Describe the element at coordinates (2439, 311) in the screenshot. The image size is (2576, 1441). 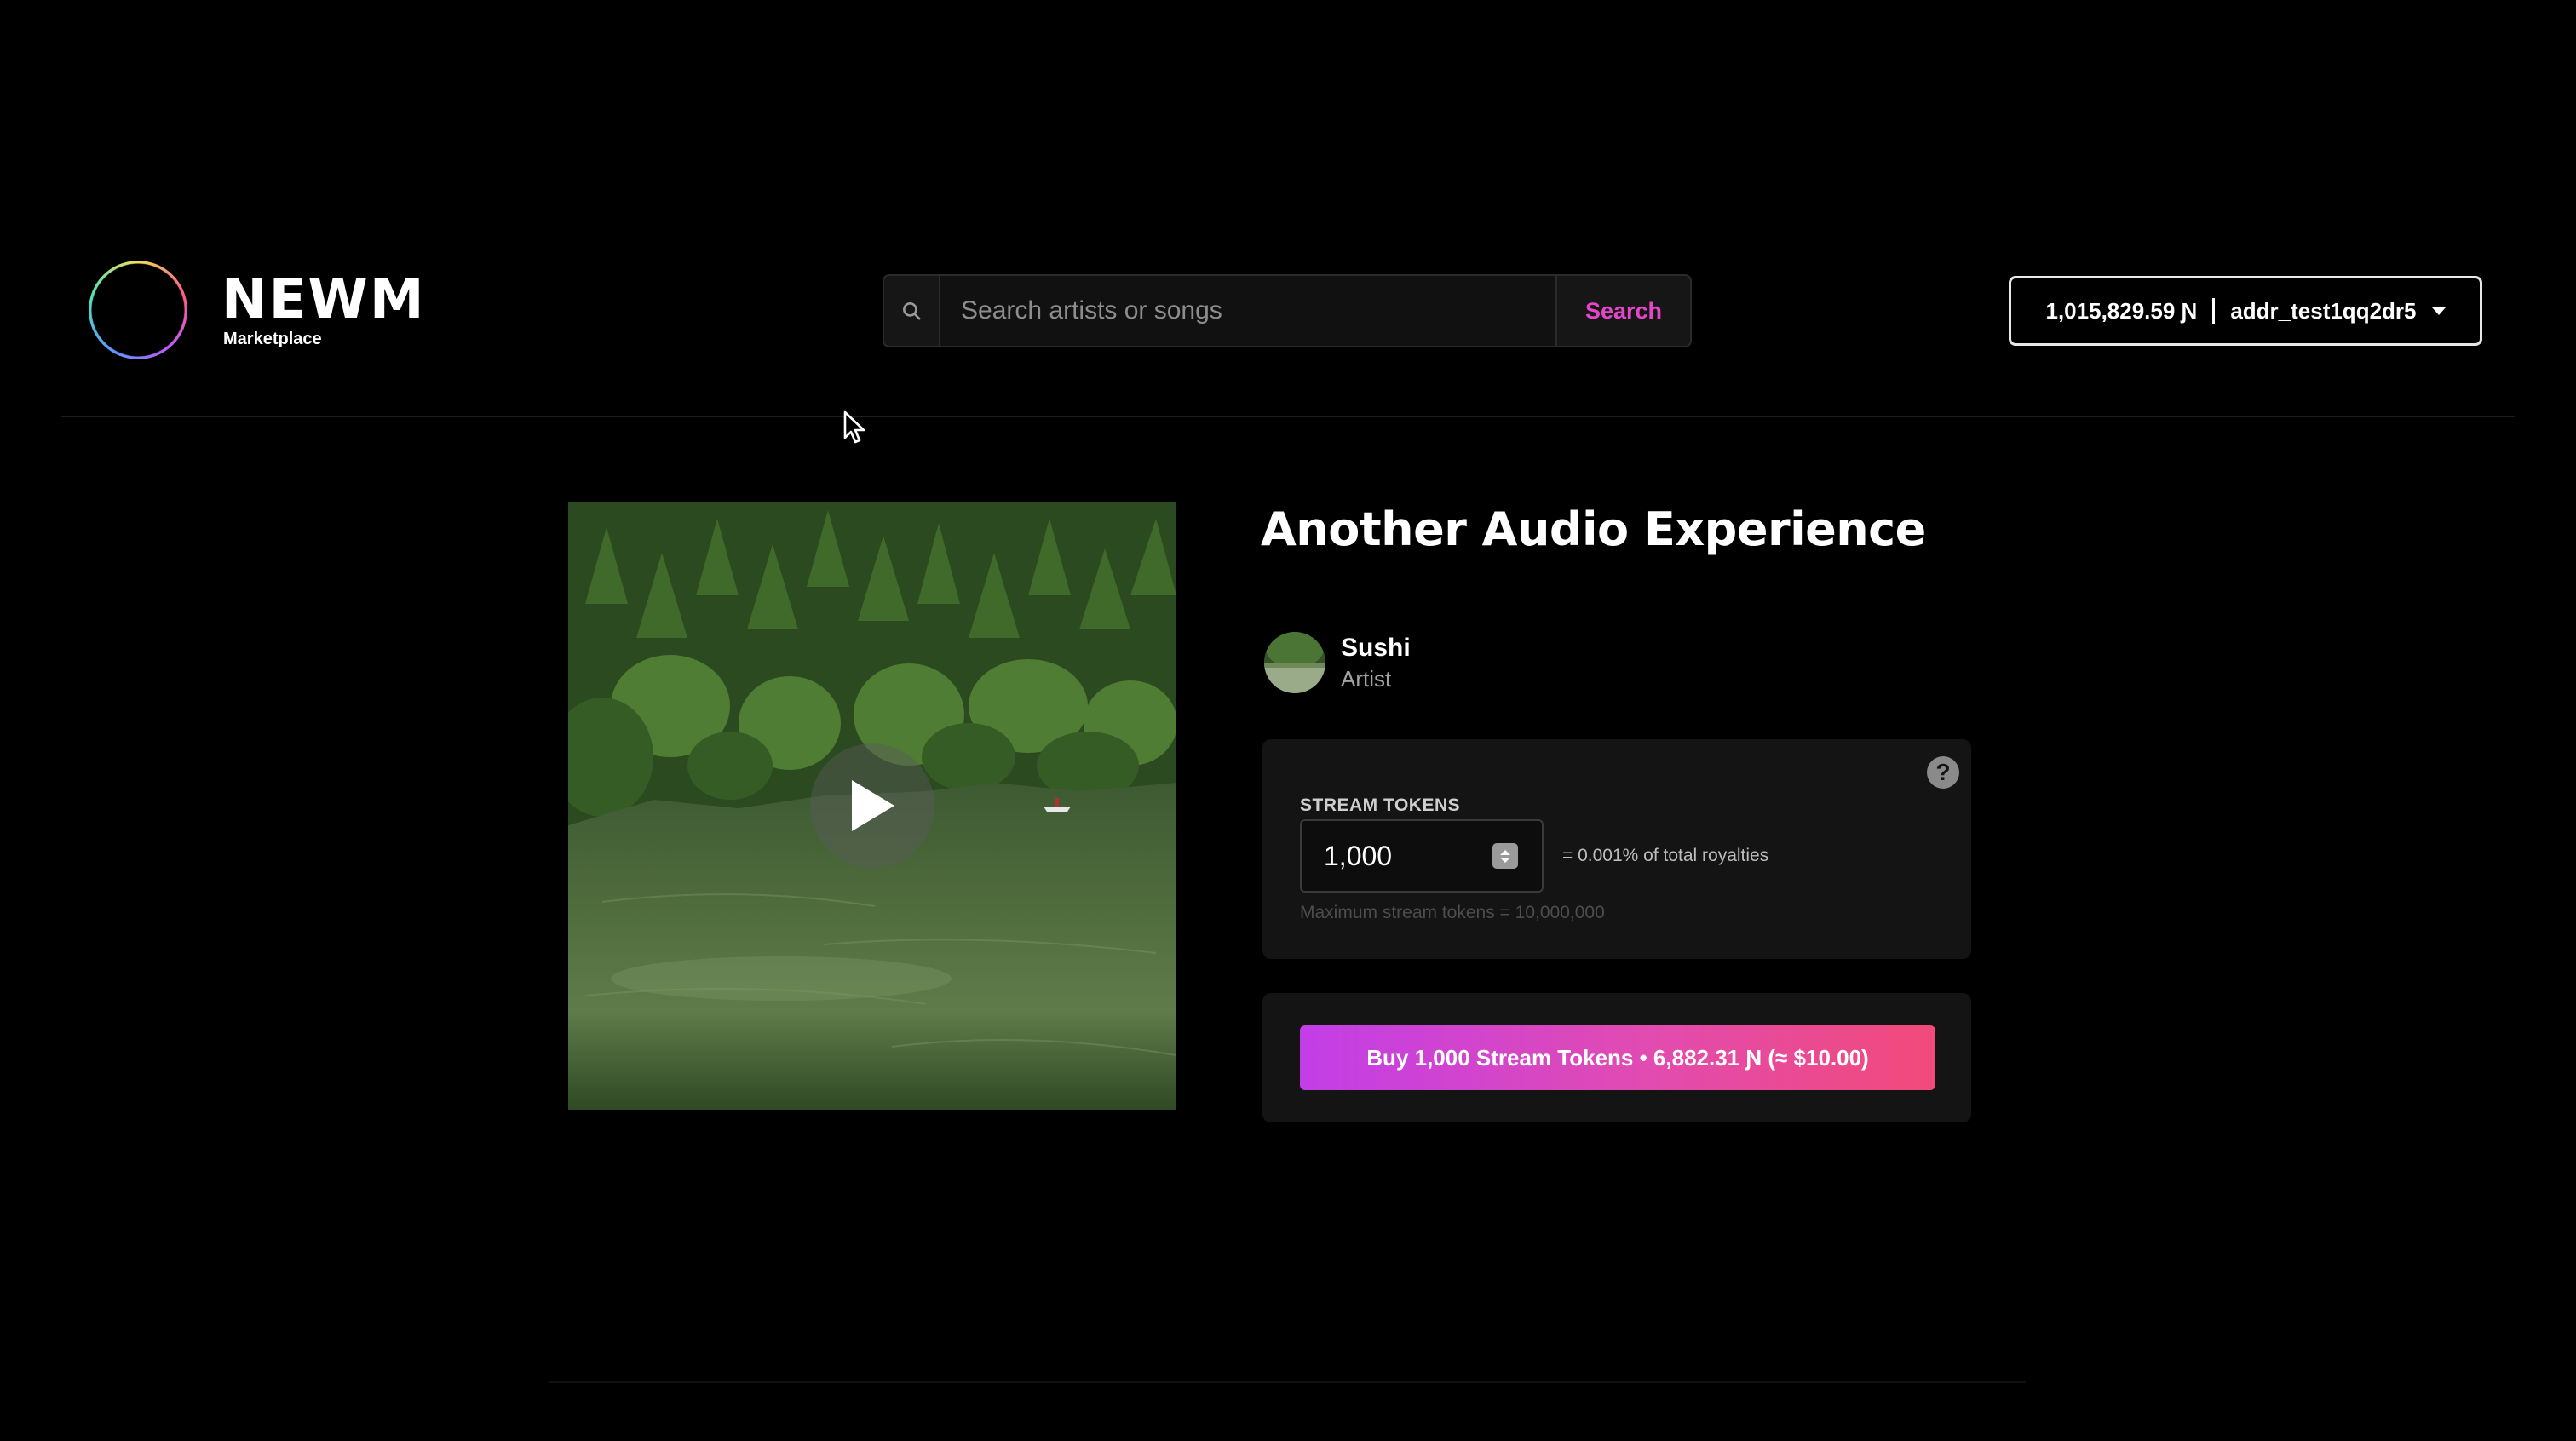
I see `chevron-down-icon` at that location.